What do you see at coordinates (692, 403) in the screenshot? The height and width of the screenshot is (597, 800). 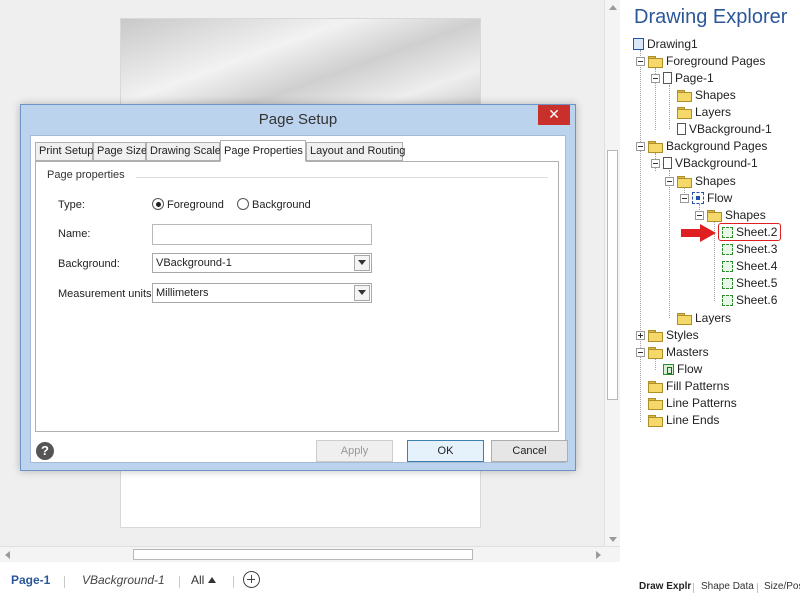 I see `tree-node-line-patterns: Line Patterns` at bounding box center [692, 403].